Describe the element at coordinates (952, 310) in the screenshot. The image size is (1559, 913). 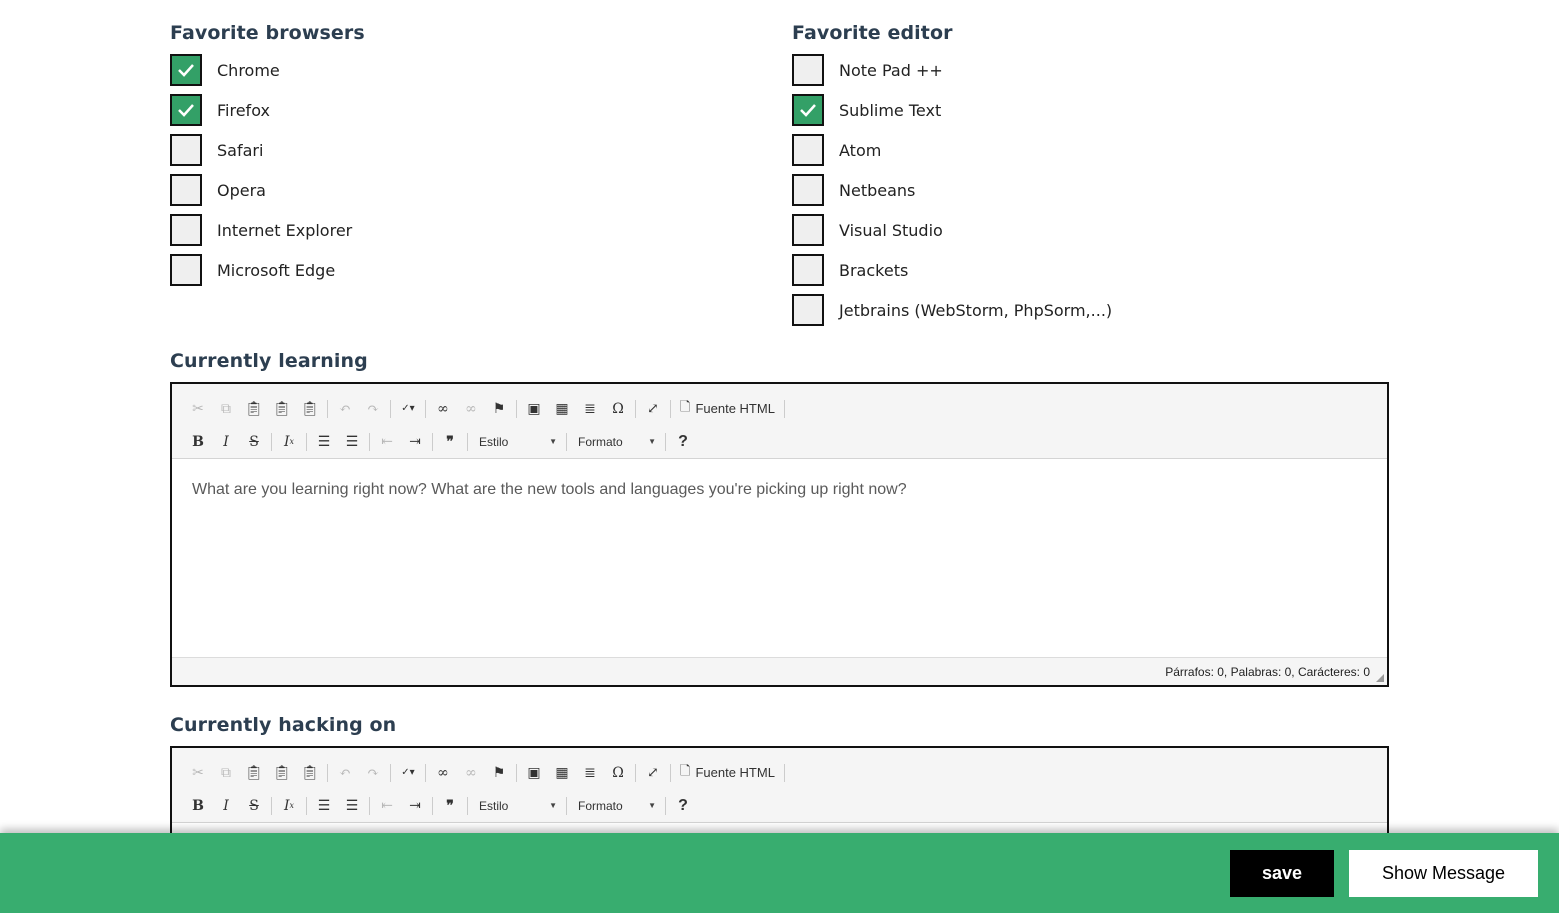
I see `checkbox-jetbrains: Jetbrains (WebStorm, PhpSorm,...)` at that location.